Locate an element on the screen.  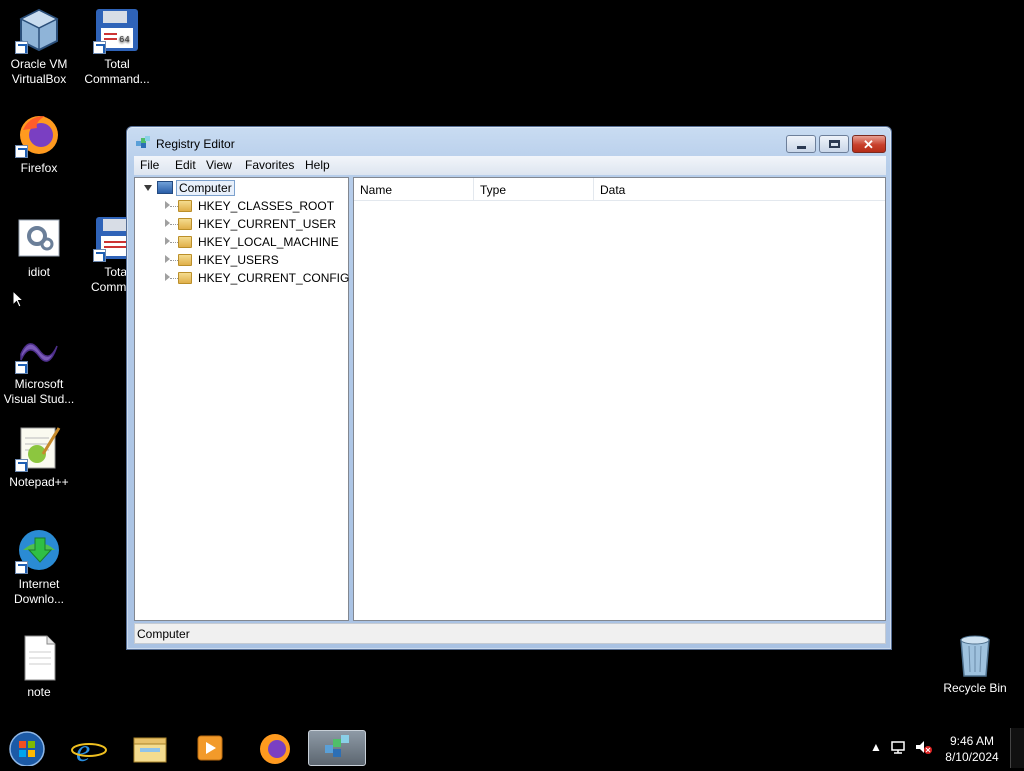
taskbar-internet-explorer: e is located at coordinates (89, 749).